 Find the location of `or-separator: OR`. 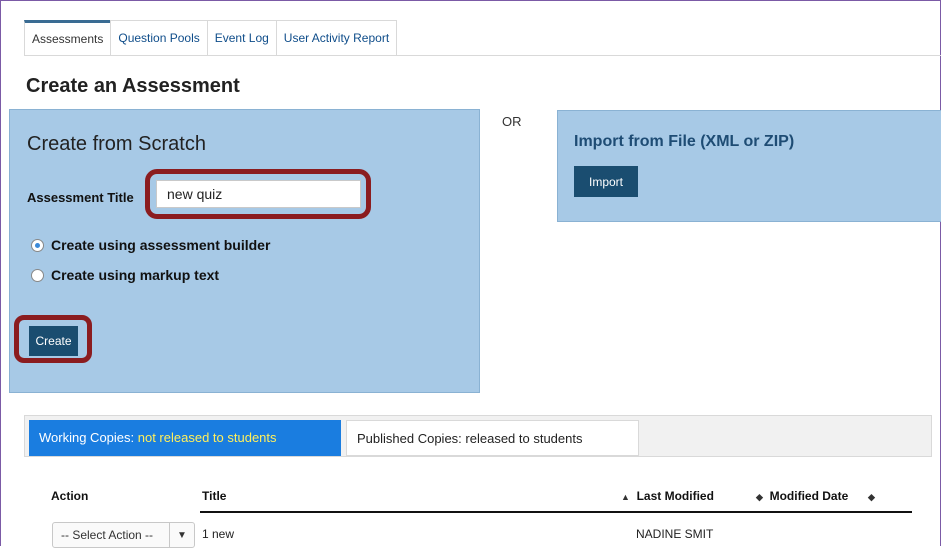

or-separator: OR is located at coordinates (512, 121).